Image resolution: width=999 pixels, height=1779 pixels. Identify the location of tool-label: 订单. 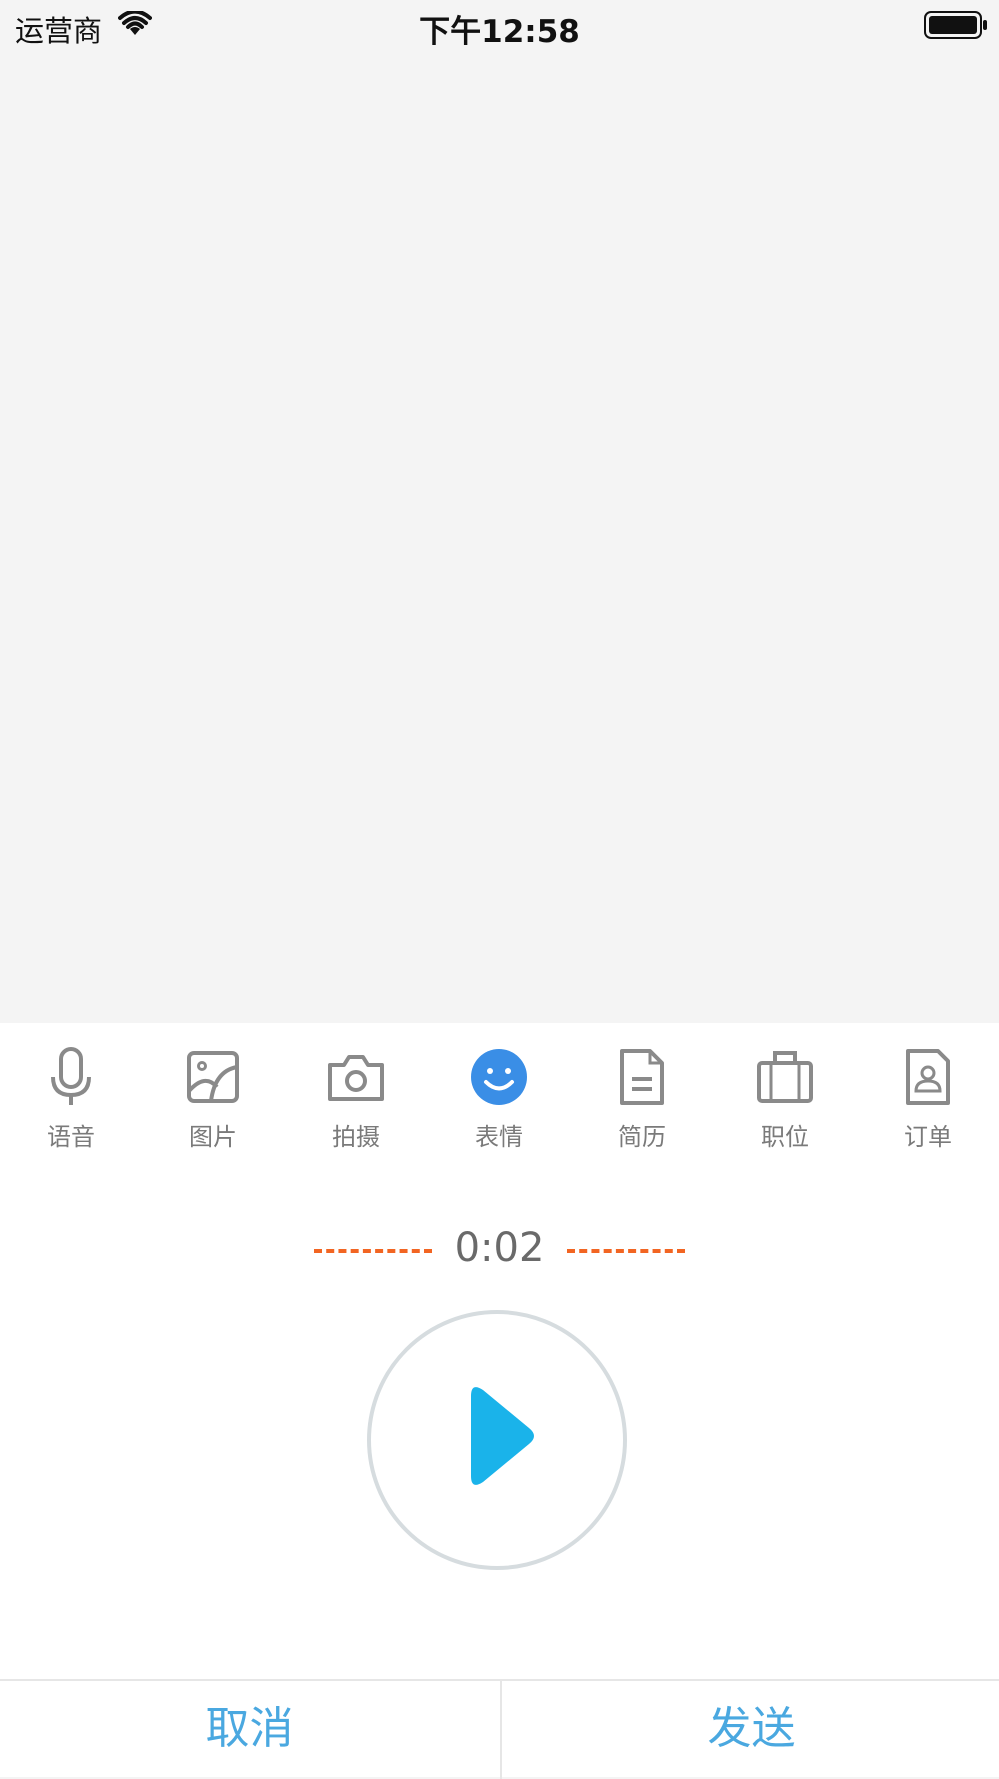
(928, 1137).